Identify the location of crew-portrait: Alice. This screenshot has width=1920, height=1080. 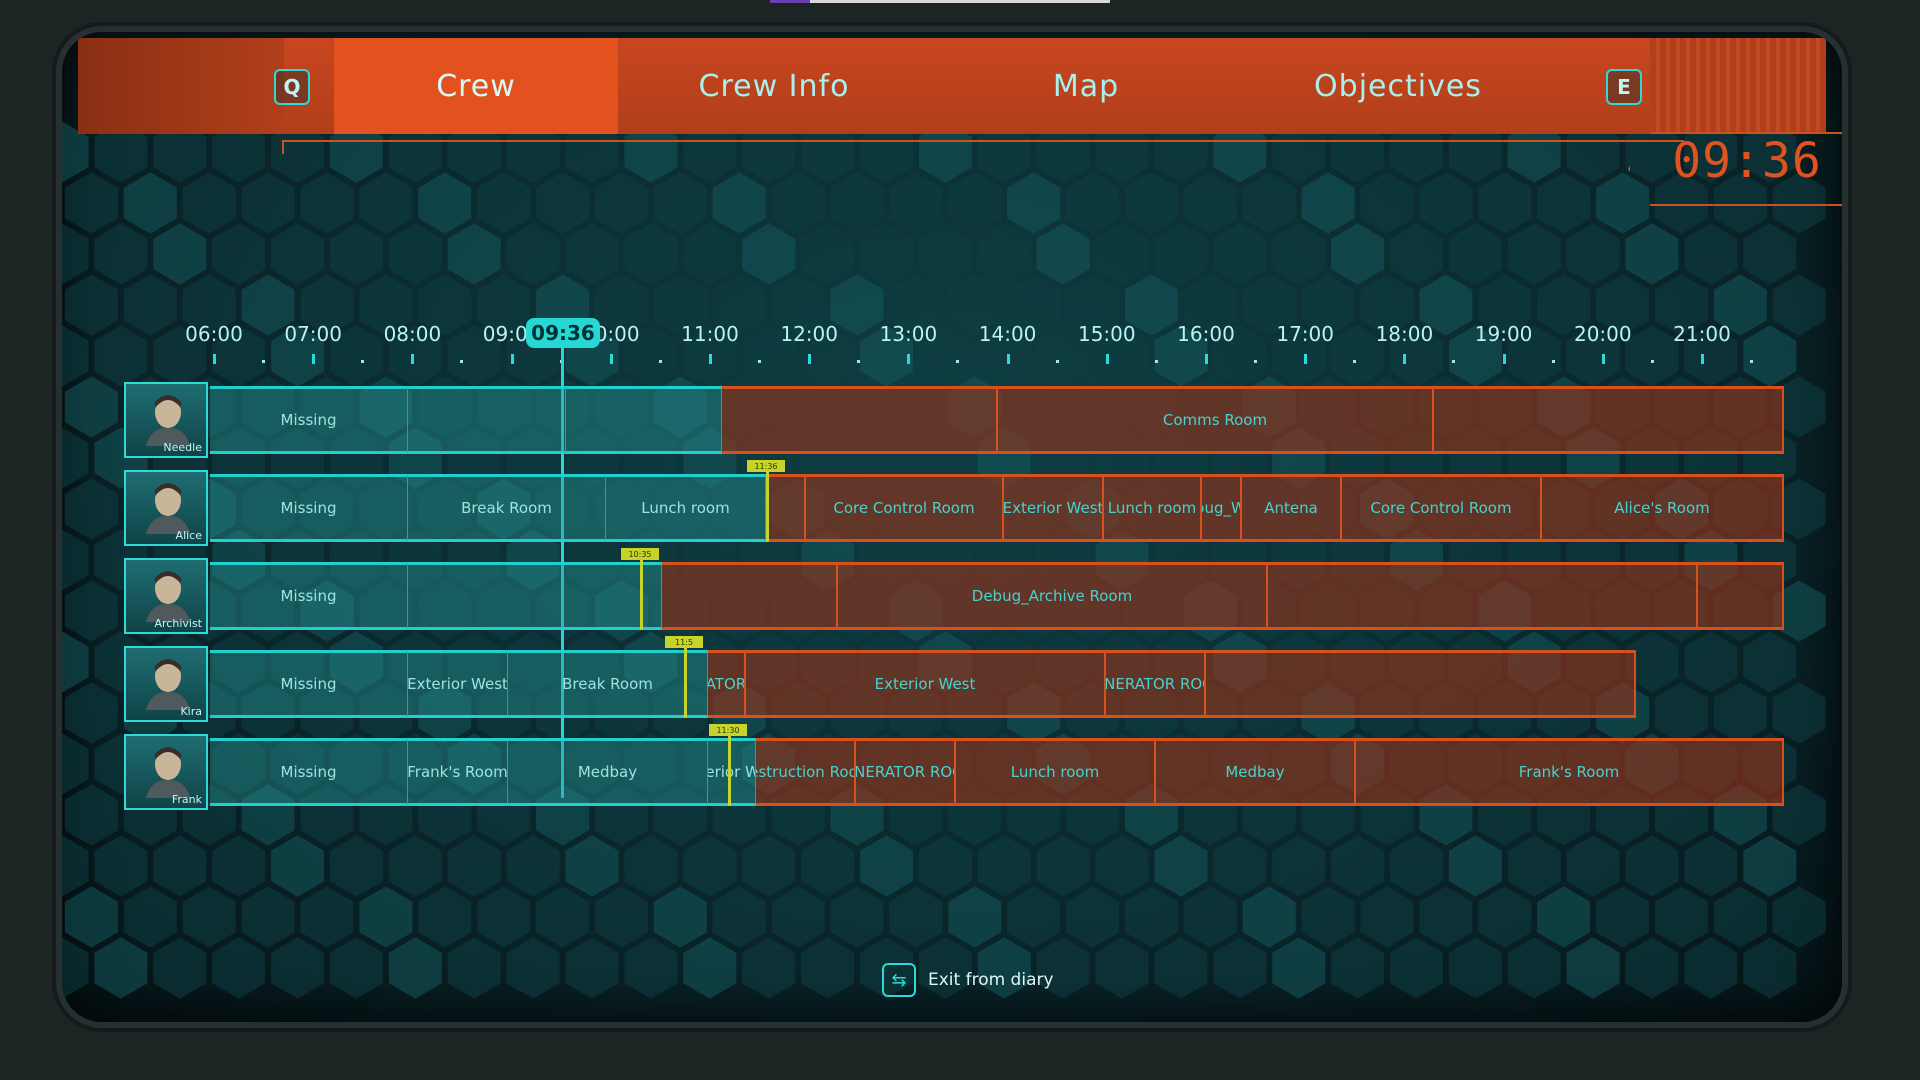
(166, 508).